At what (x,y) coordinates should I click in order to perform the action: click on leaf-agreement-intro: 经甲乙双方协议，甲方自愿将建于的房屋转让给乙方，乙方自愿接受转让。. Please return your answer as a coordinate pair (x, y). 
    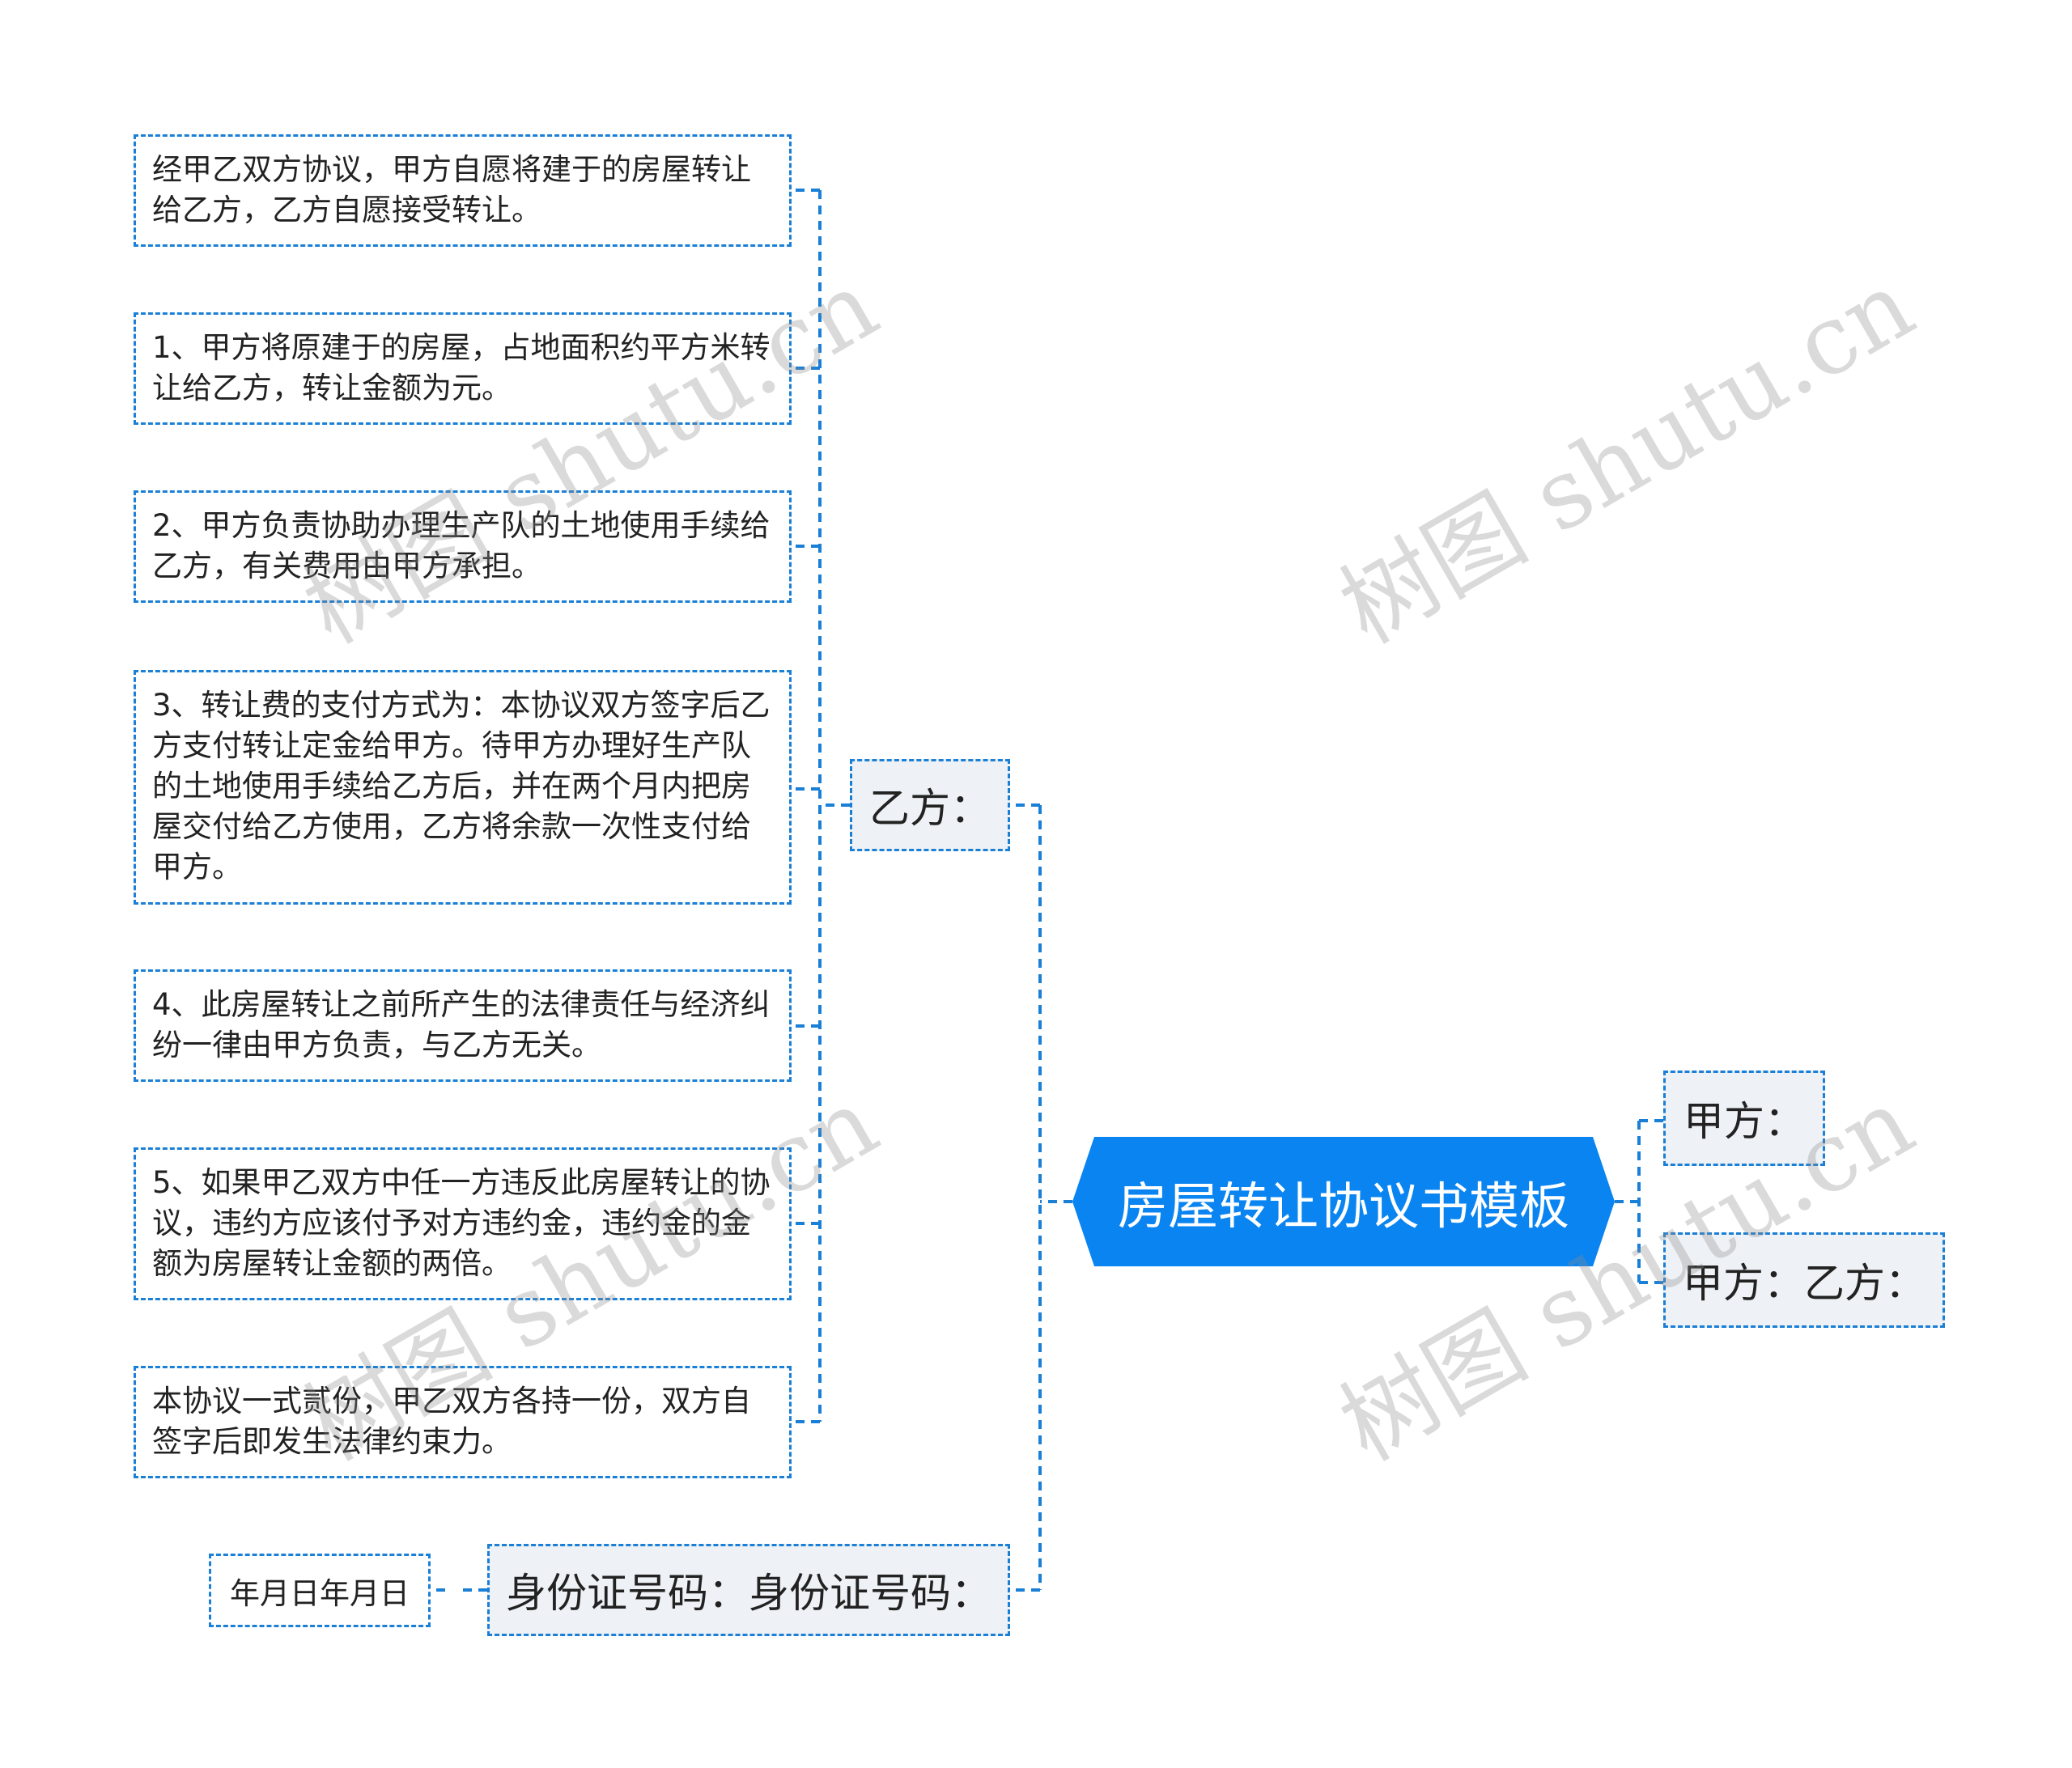
    Looking at the image, I should click on (463, 190).